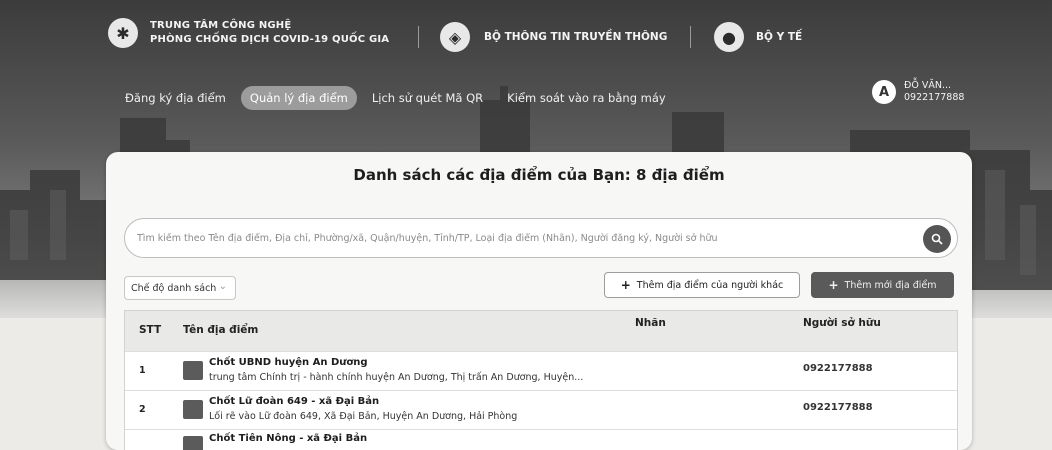  Describe the element at coordinates (541, 439) in the screenshot. I see `table-row: Chốt Tiên Nông - xã Đại Bản` at that location.